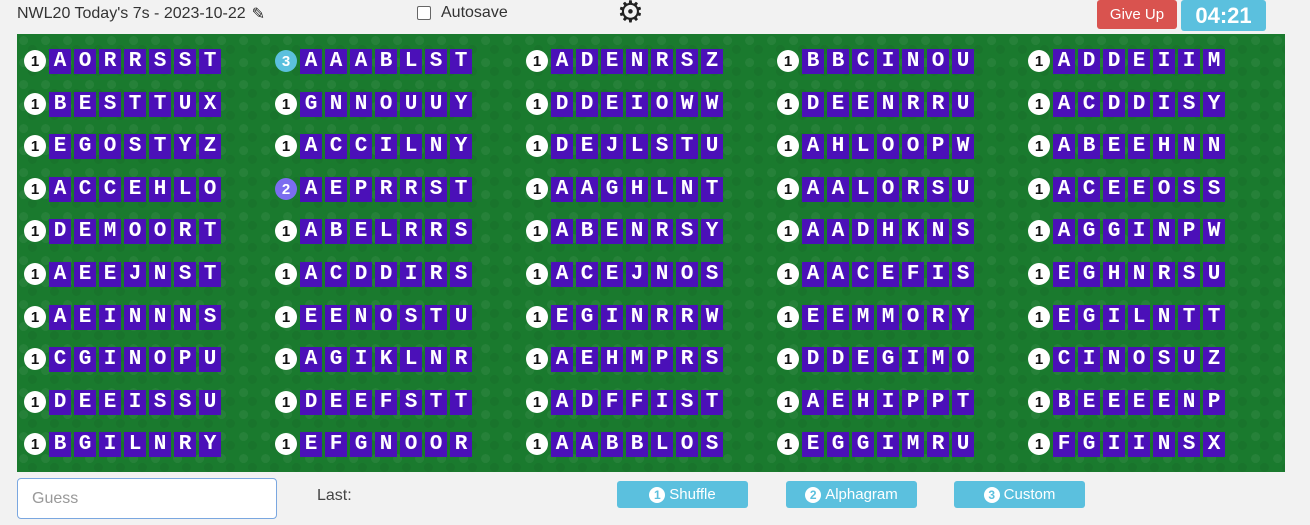 The width and height of the screenshot is (1310, 525). What do you see at coordinates (626, 189) in the screenshot?
I see `question-cell: 1AAGHLNT` at bounding box center [626, 189].